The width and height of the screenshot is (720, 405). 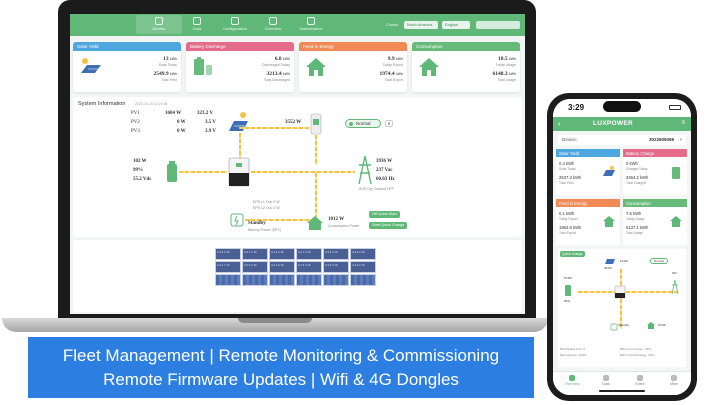 What do you see at coordinates (311, 24) in the screenshot?
I see `nav-maintenance: Maintenance` at bounding box center [311, 24].